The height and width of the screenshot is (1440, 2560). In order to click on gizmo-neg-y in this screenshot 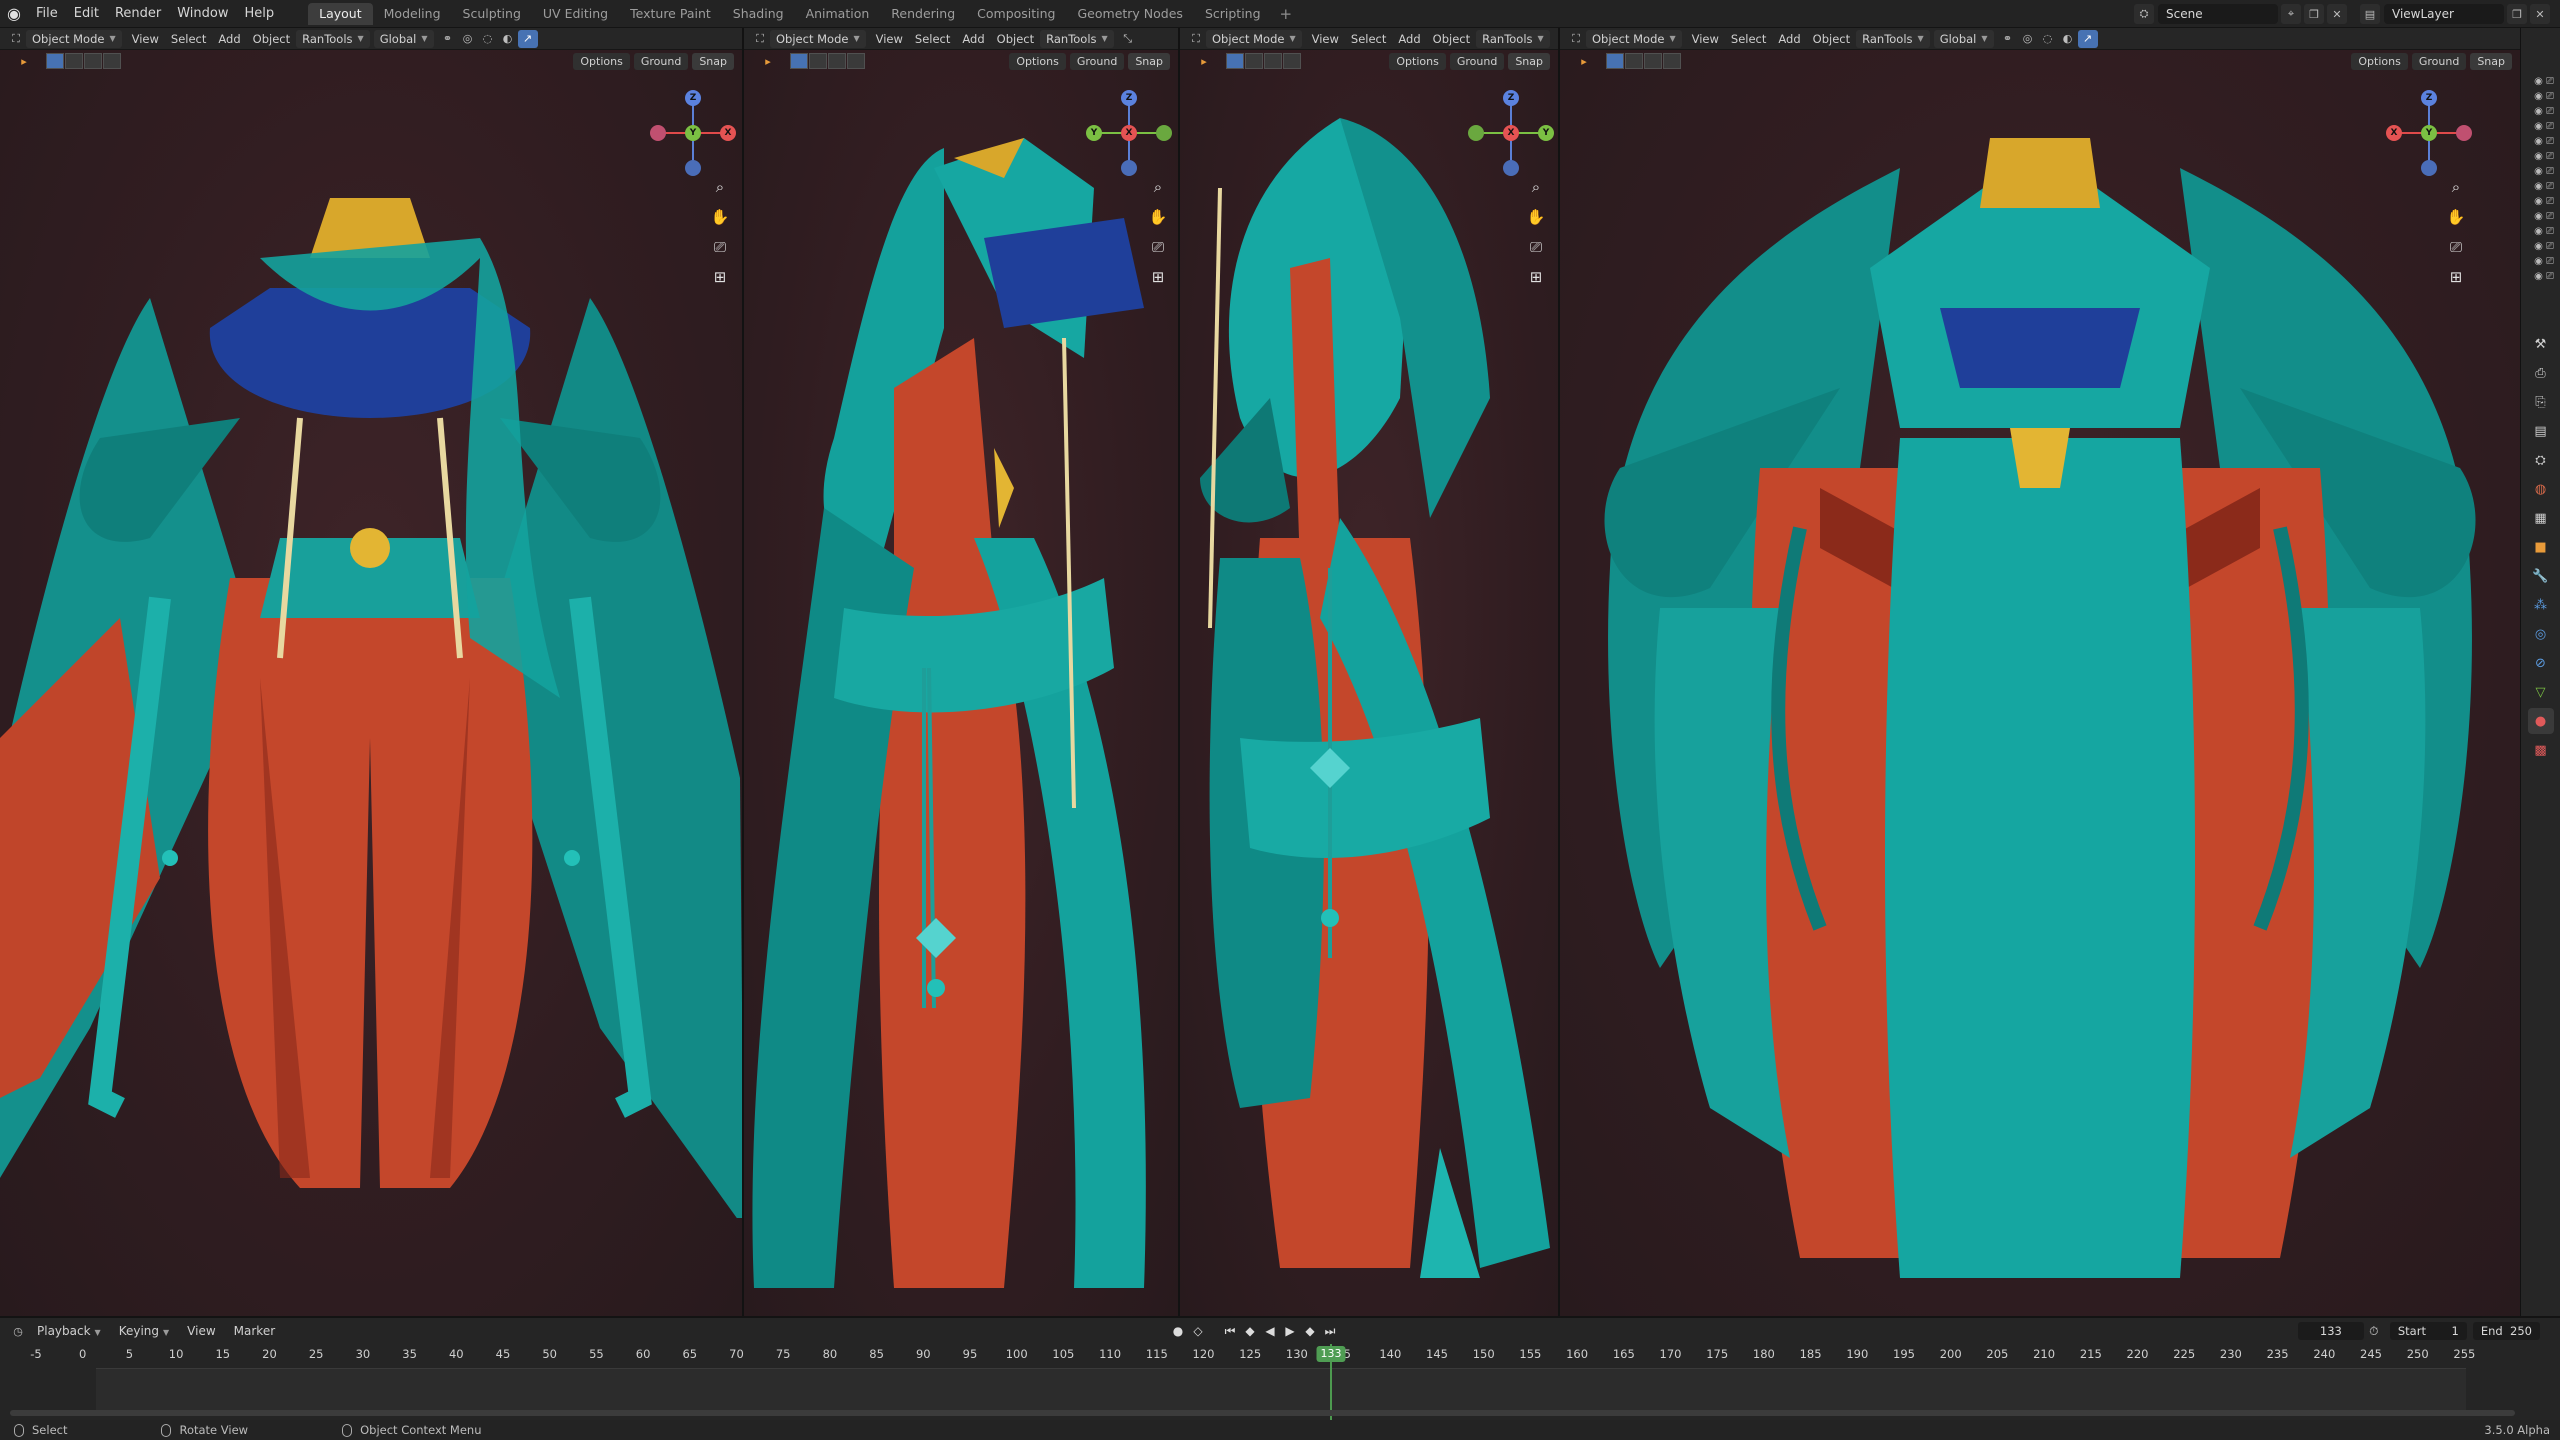, I will do `click(1164, 133)`.